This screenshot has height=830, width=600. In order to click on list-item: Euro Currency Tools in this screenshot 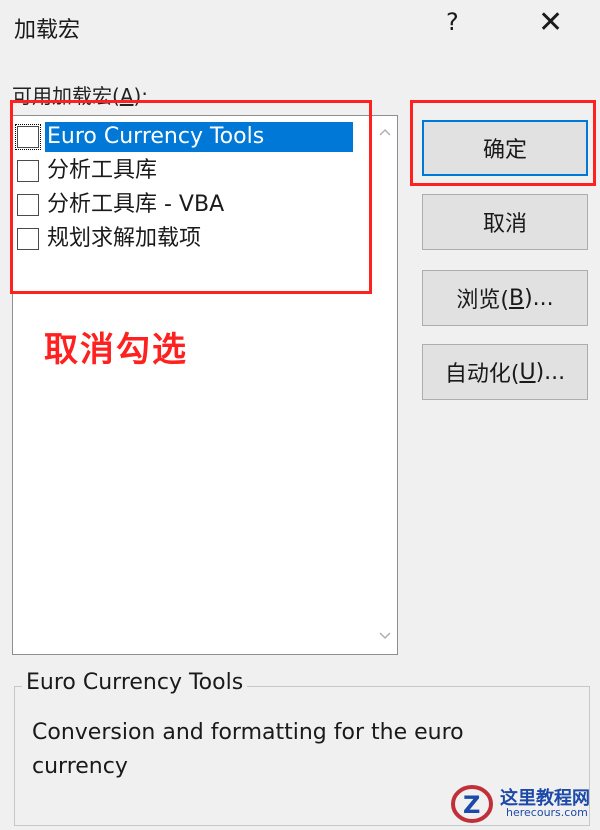, I will do `click(184, 137)`.